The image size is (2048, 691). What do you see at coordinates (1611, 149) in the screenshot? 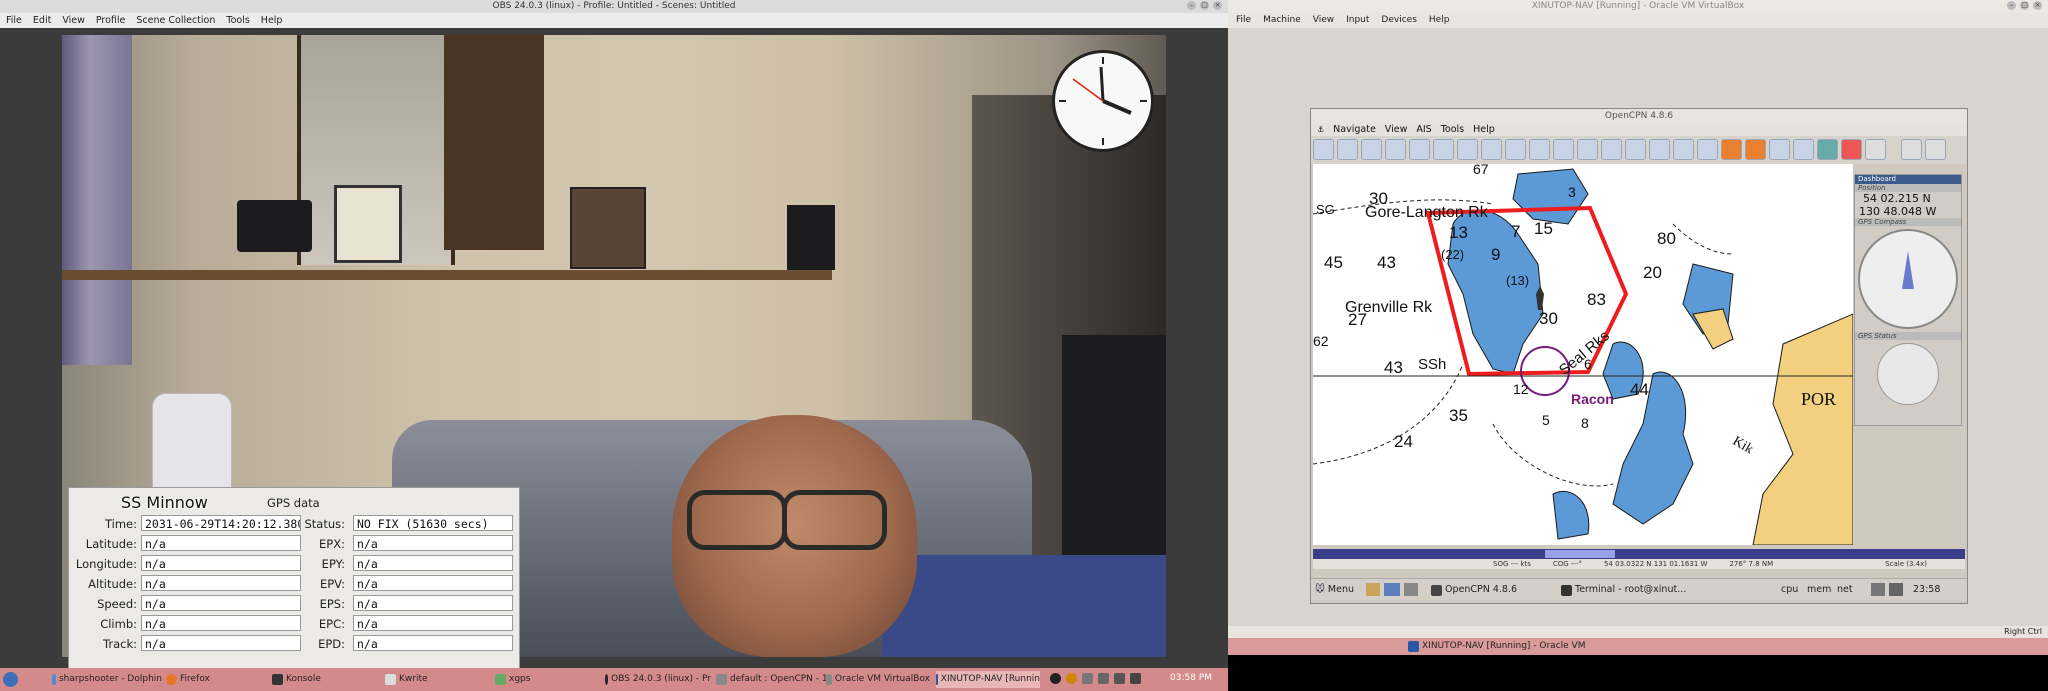
I see `color-scheme-icon` at bounding box center [1611, 149].